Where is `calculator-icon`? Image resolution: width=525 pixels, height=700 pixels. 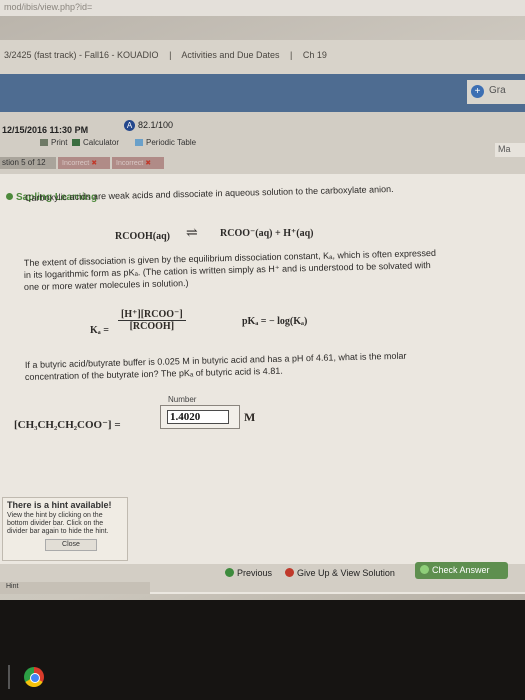 calculator-icon is located at coordinates (76, 142).